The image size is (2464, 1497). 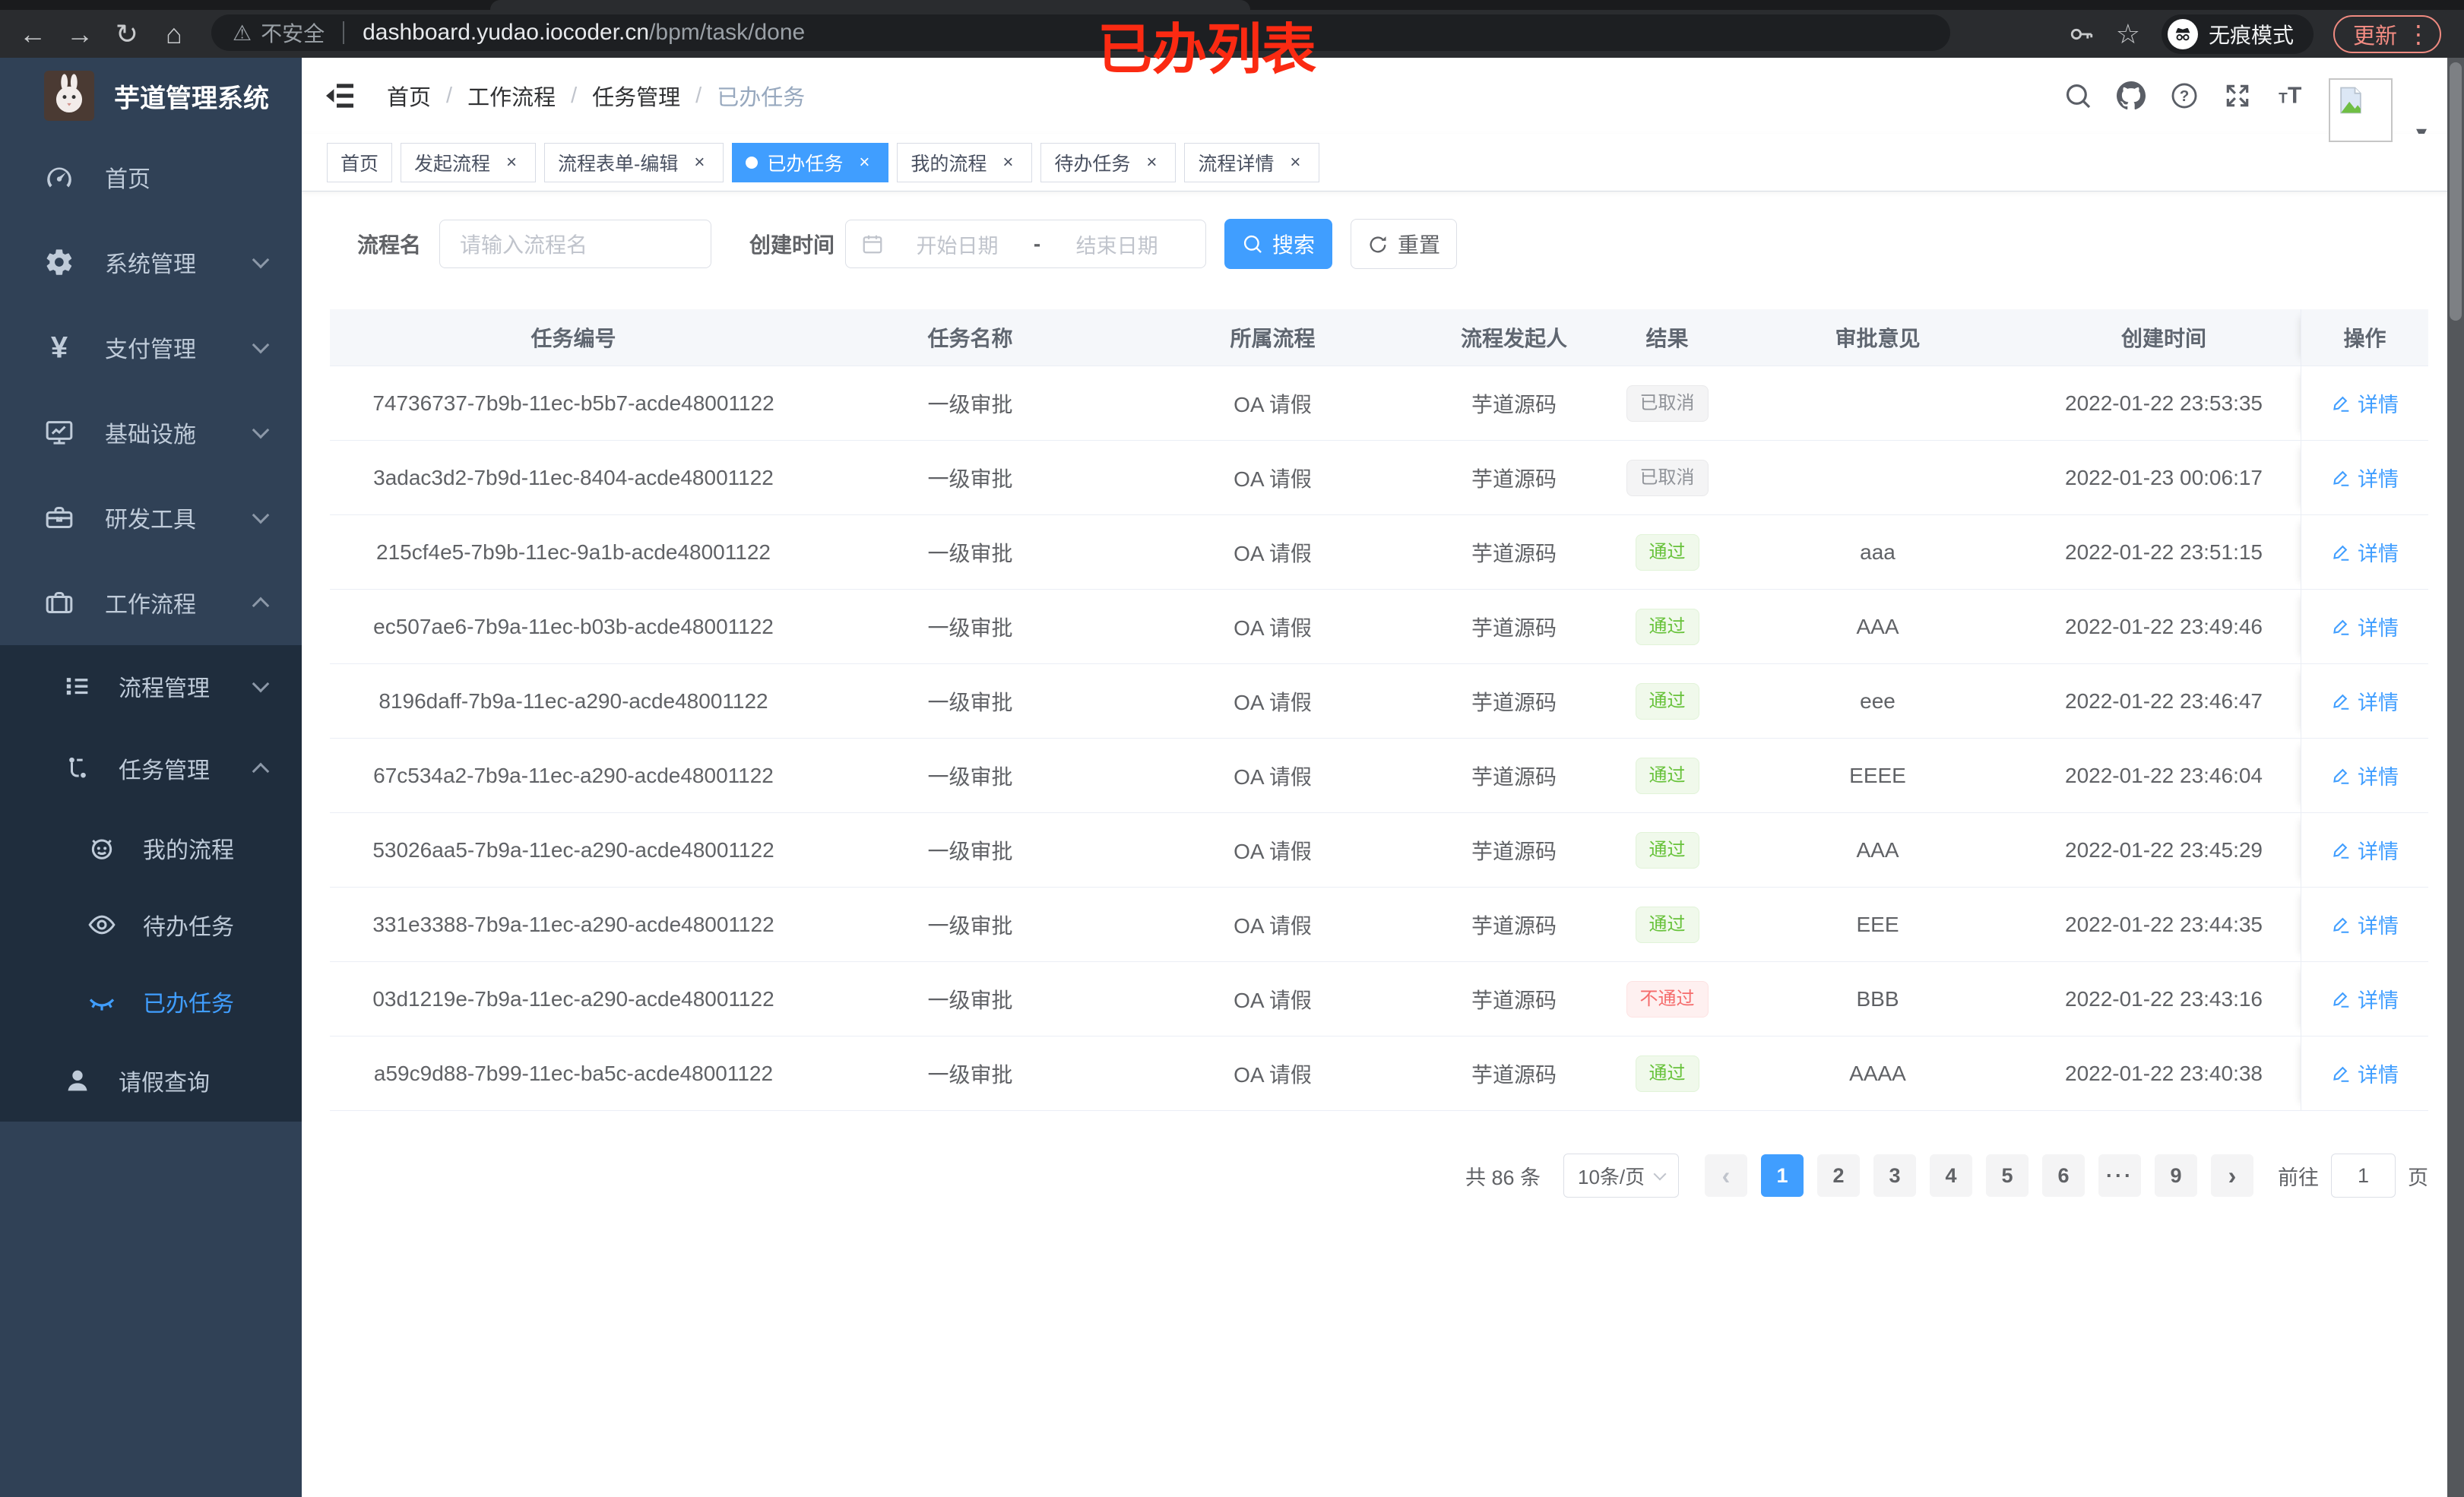 What do you see at coordinates (151, 602) in the screenshot?
I see `sidebar-item: 工作流程` at bounding box center [151, 602].